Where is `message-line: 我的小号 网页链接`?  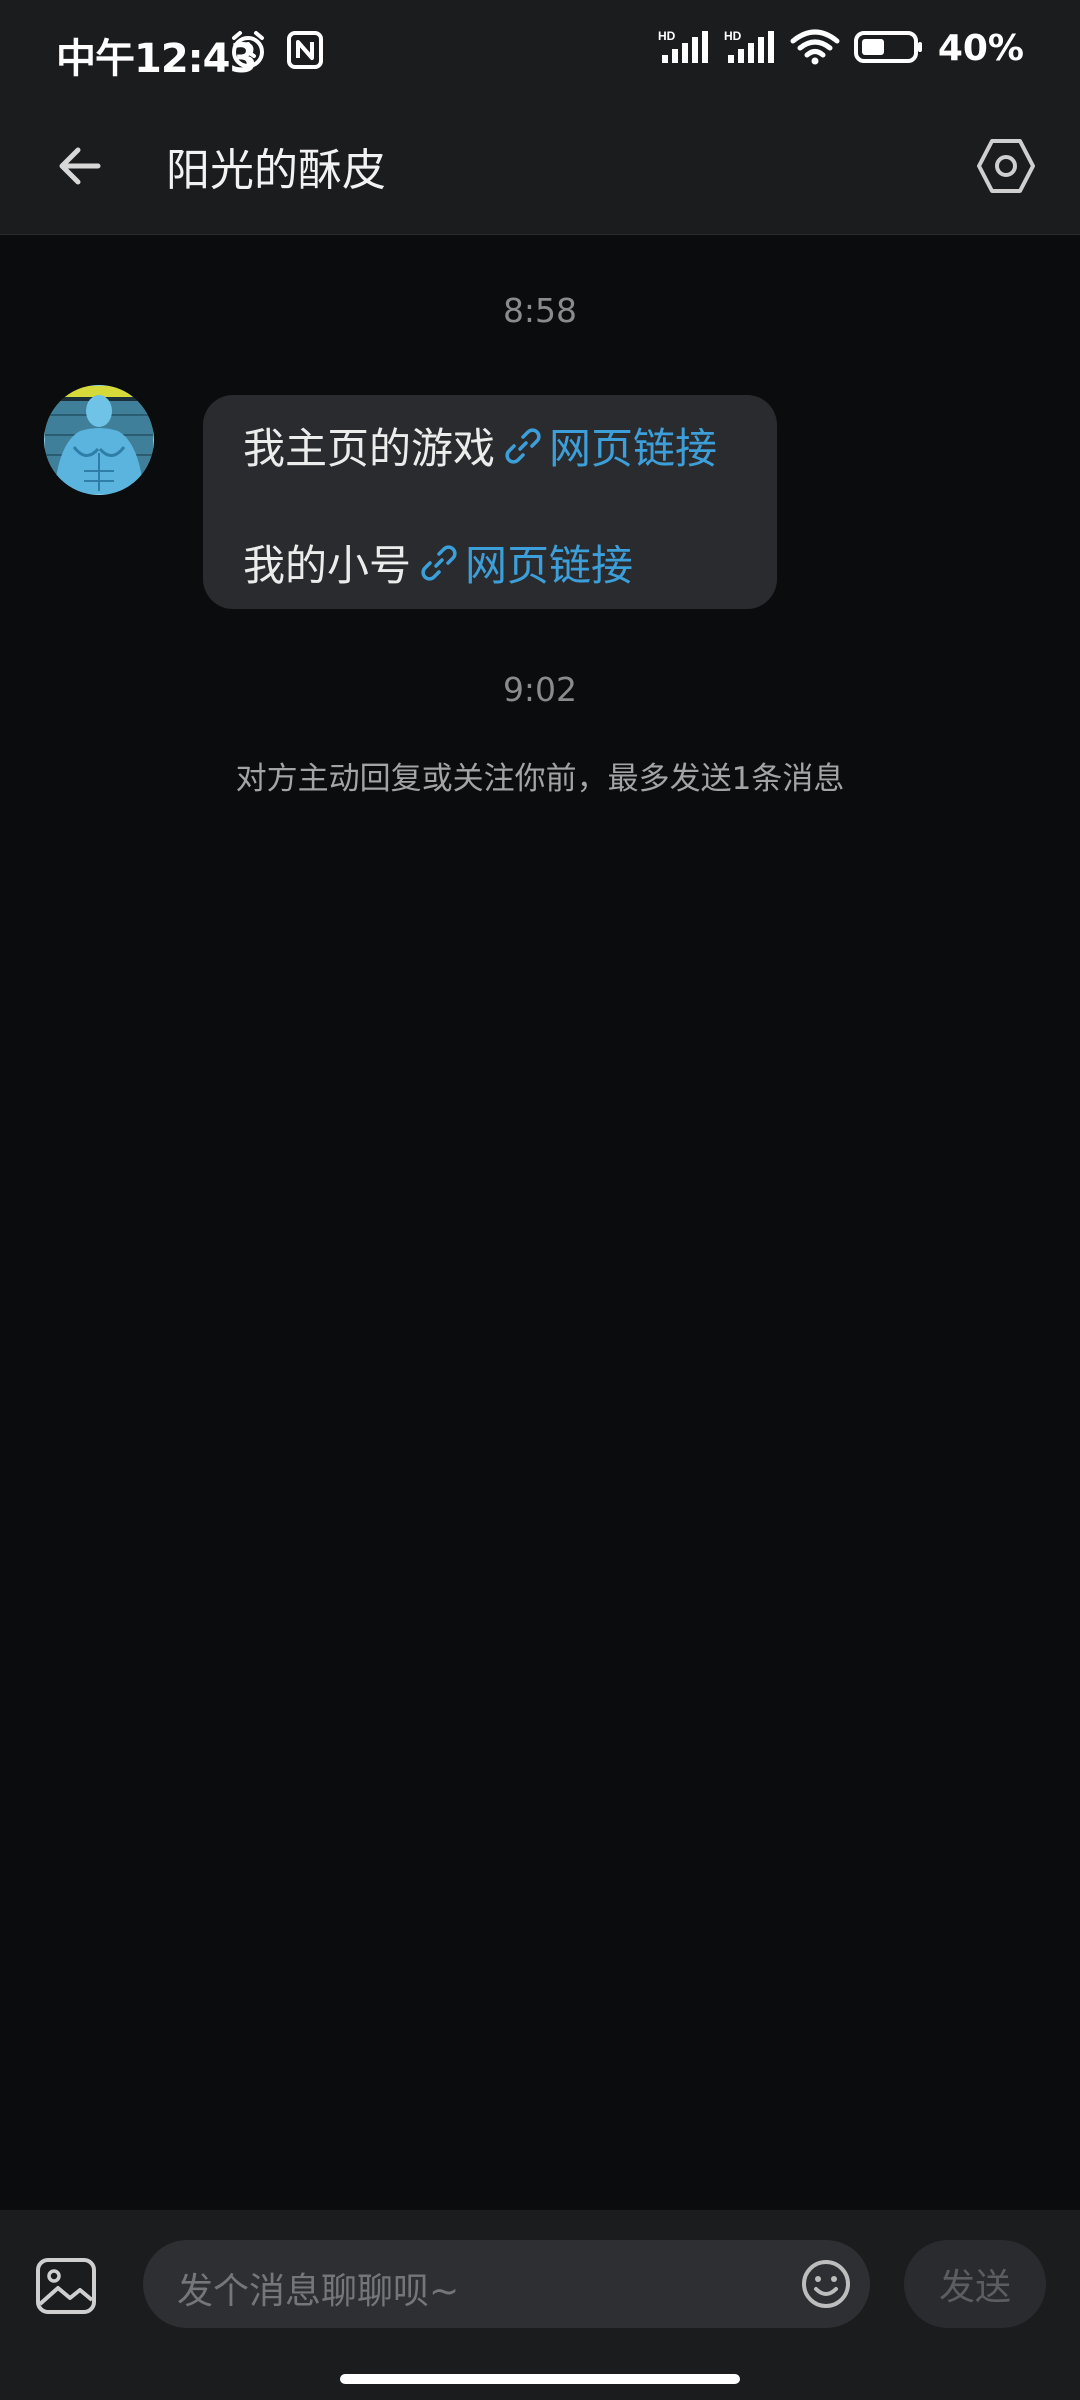
message-line: 我的小号 网页链接 is located at coordinates (438, 562).